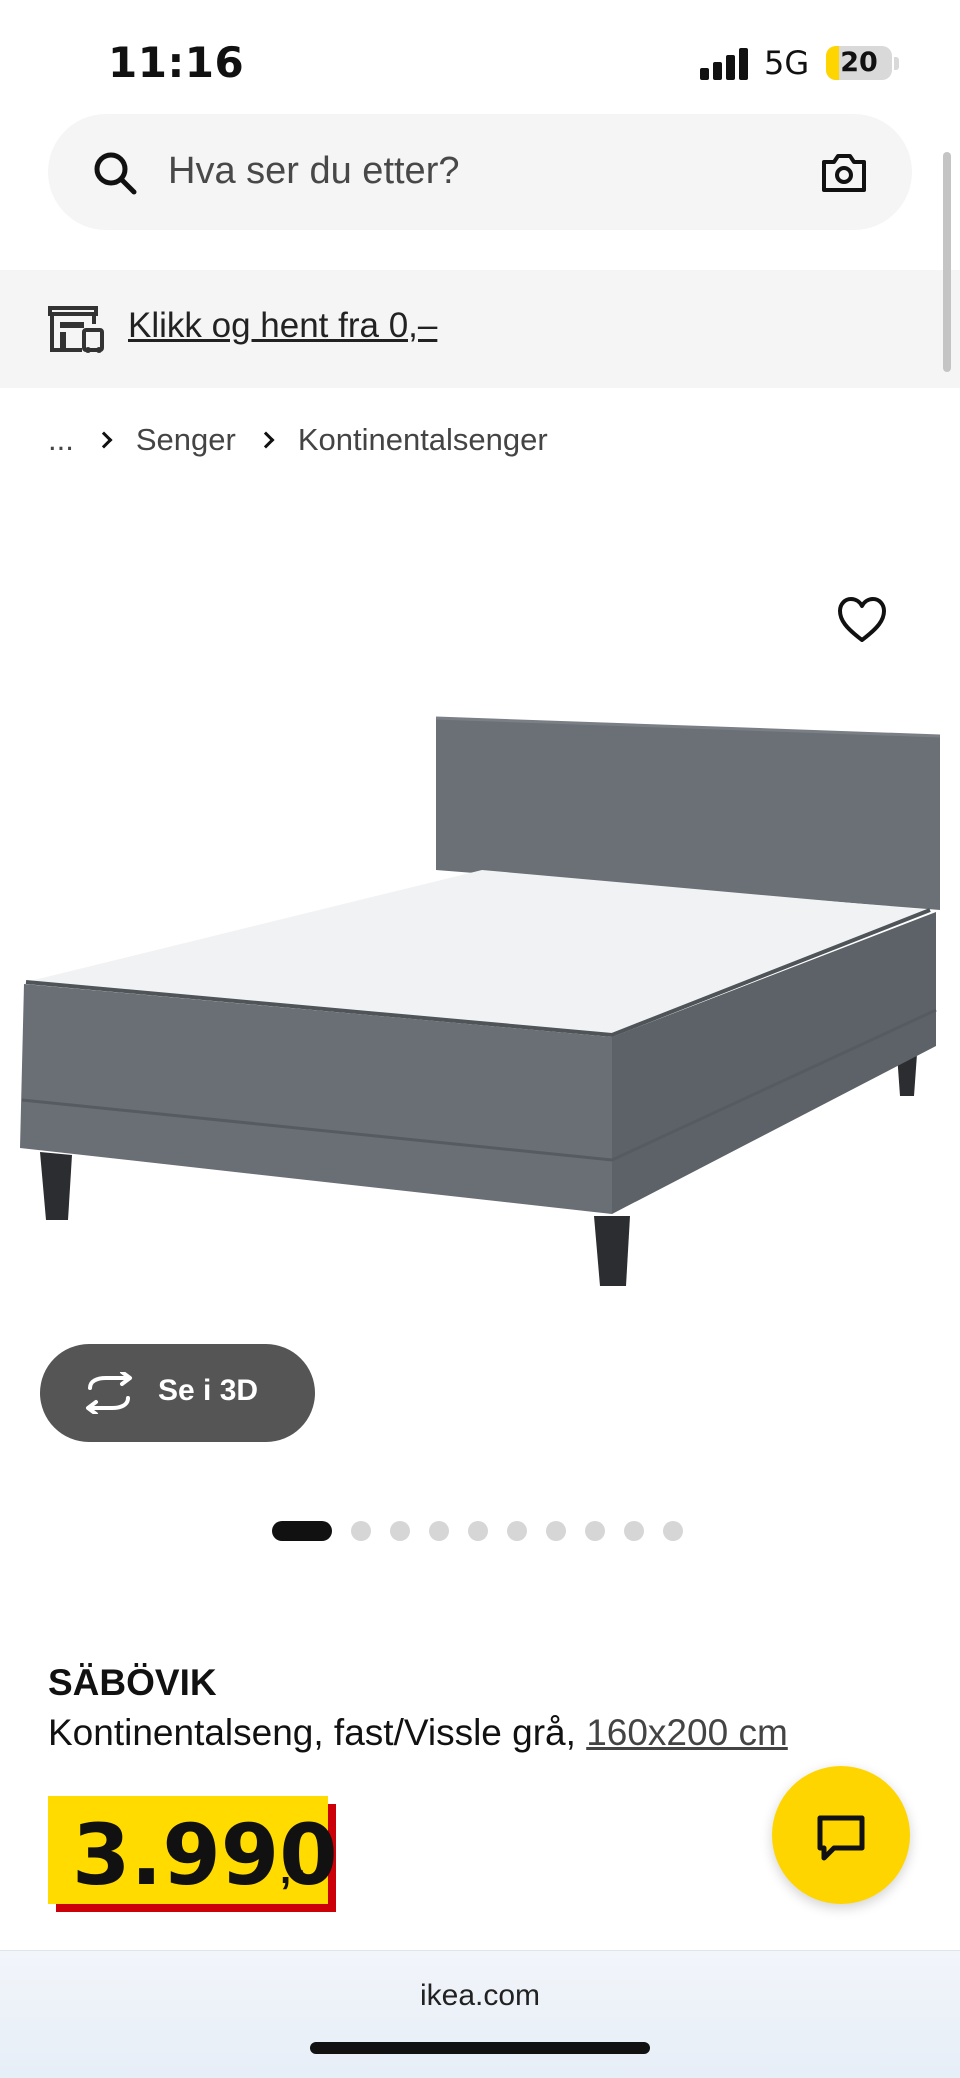 Image resolution: width=960 pixels, height=2078 pixels. What do you see at coordinates (313, 171) in the screenshot?
I see `search-input: Hva ser du etter?` at bounding box center [313, 171].